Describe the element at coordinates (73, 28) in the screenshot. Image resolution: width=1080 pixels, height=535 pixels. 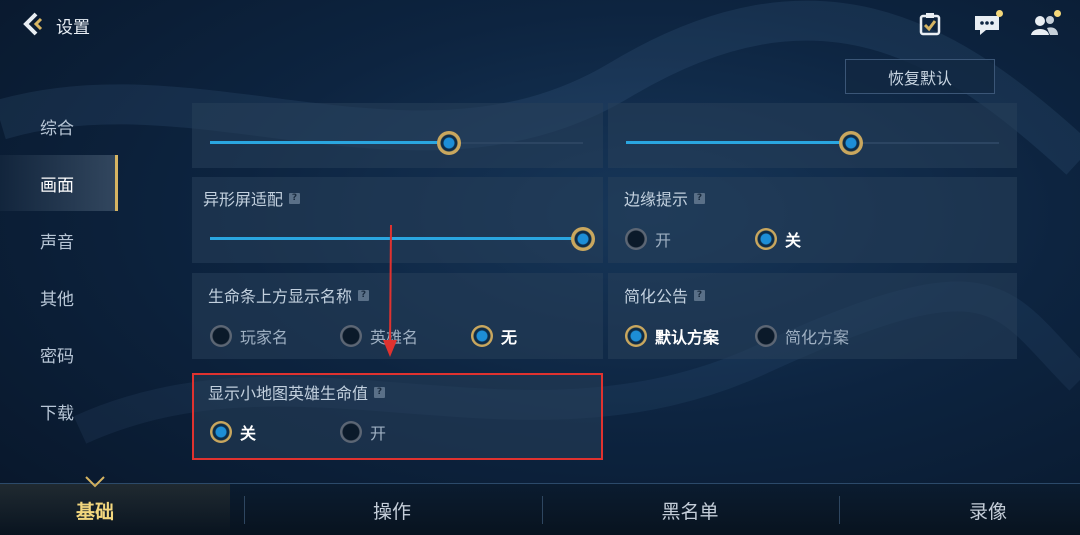
I see `page-title: 设置` at that location.